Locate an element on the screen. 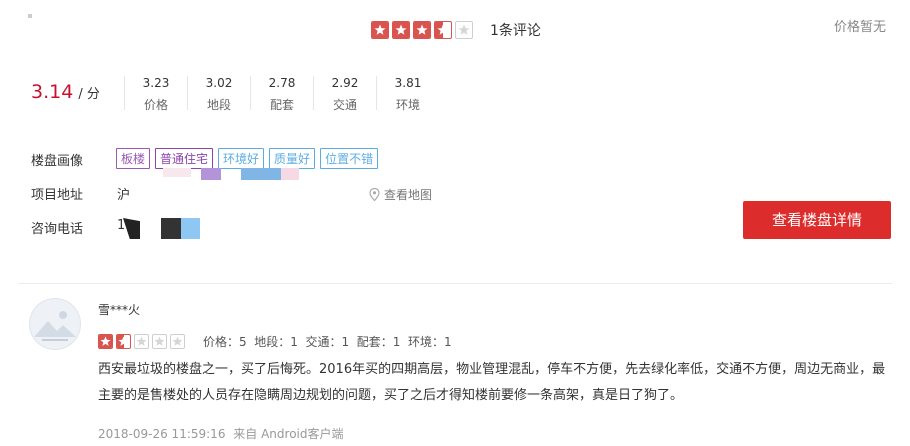 The height and width of the screenshot is (446, 910). sub-score-traffic: 2.92 交通 is located at coordinates (345, 94).